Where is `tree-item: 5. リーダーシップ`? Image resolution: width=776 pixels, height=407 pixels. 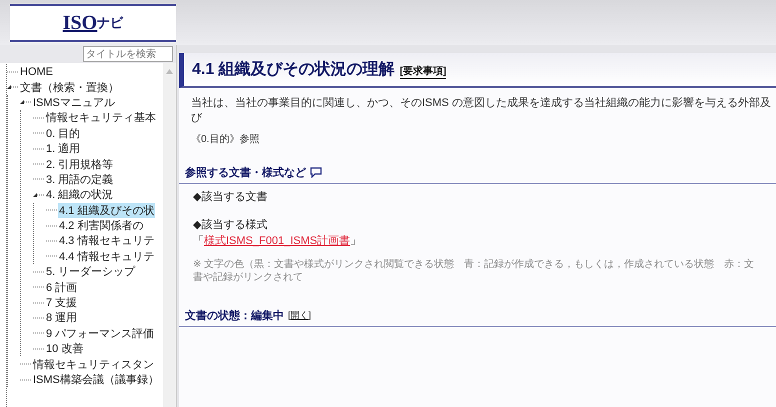
tree-item: 5. リーダーシップ is located at coordinates (90, 272).